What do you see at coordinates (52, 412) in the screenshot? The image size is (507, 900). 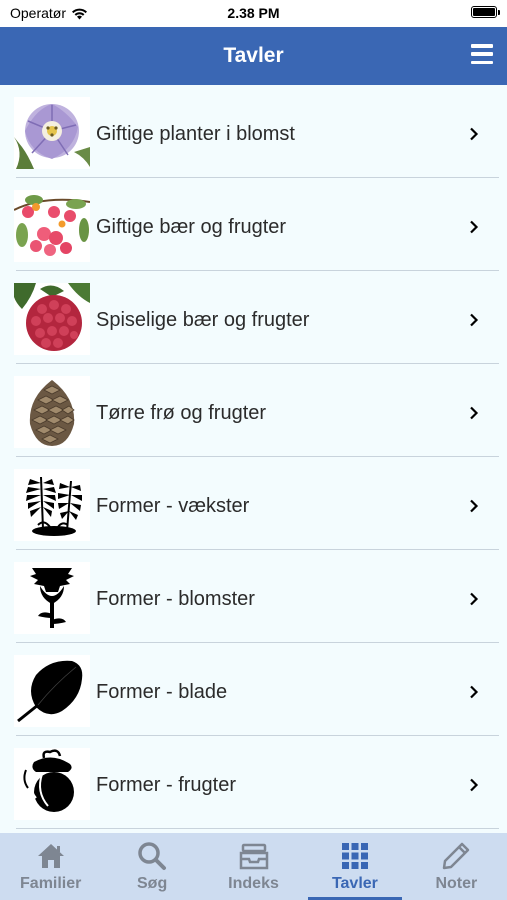 I see `pine-cone-icon` at bounding box center [52, 412].